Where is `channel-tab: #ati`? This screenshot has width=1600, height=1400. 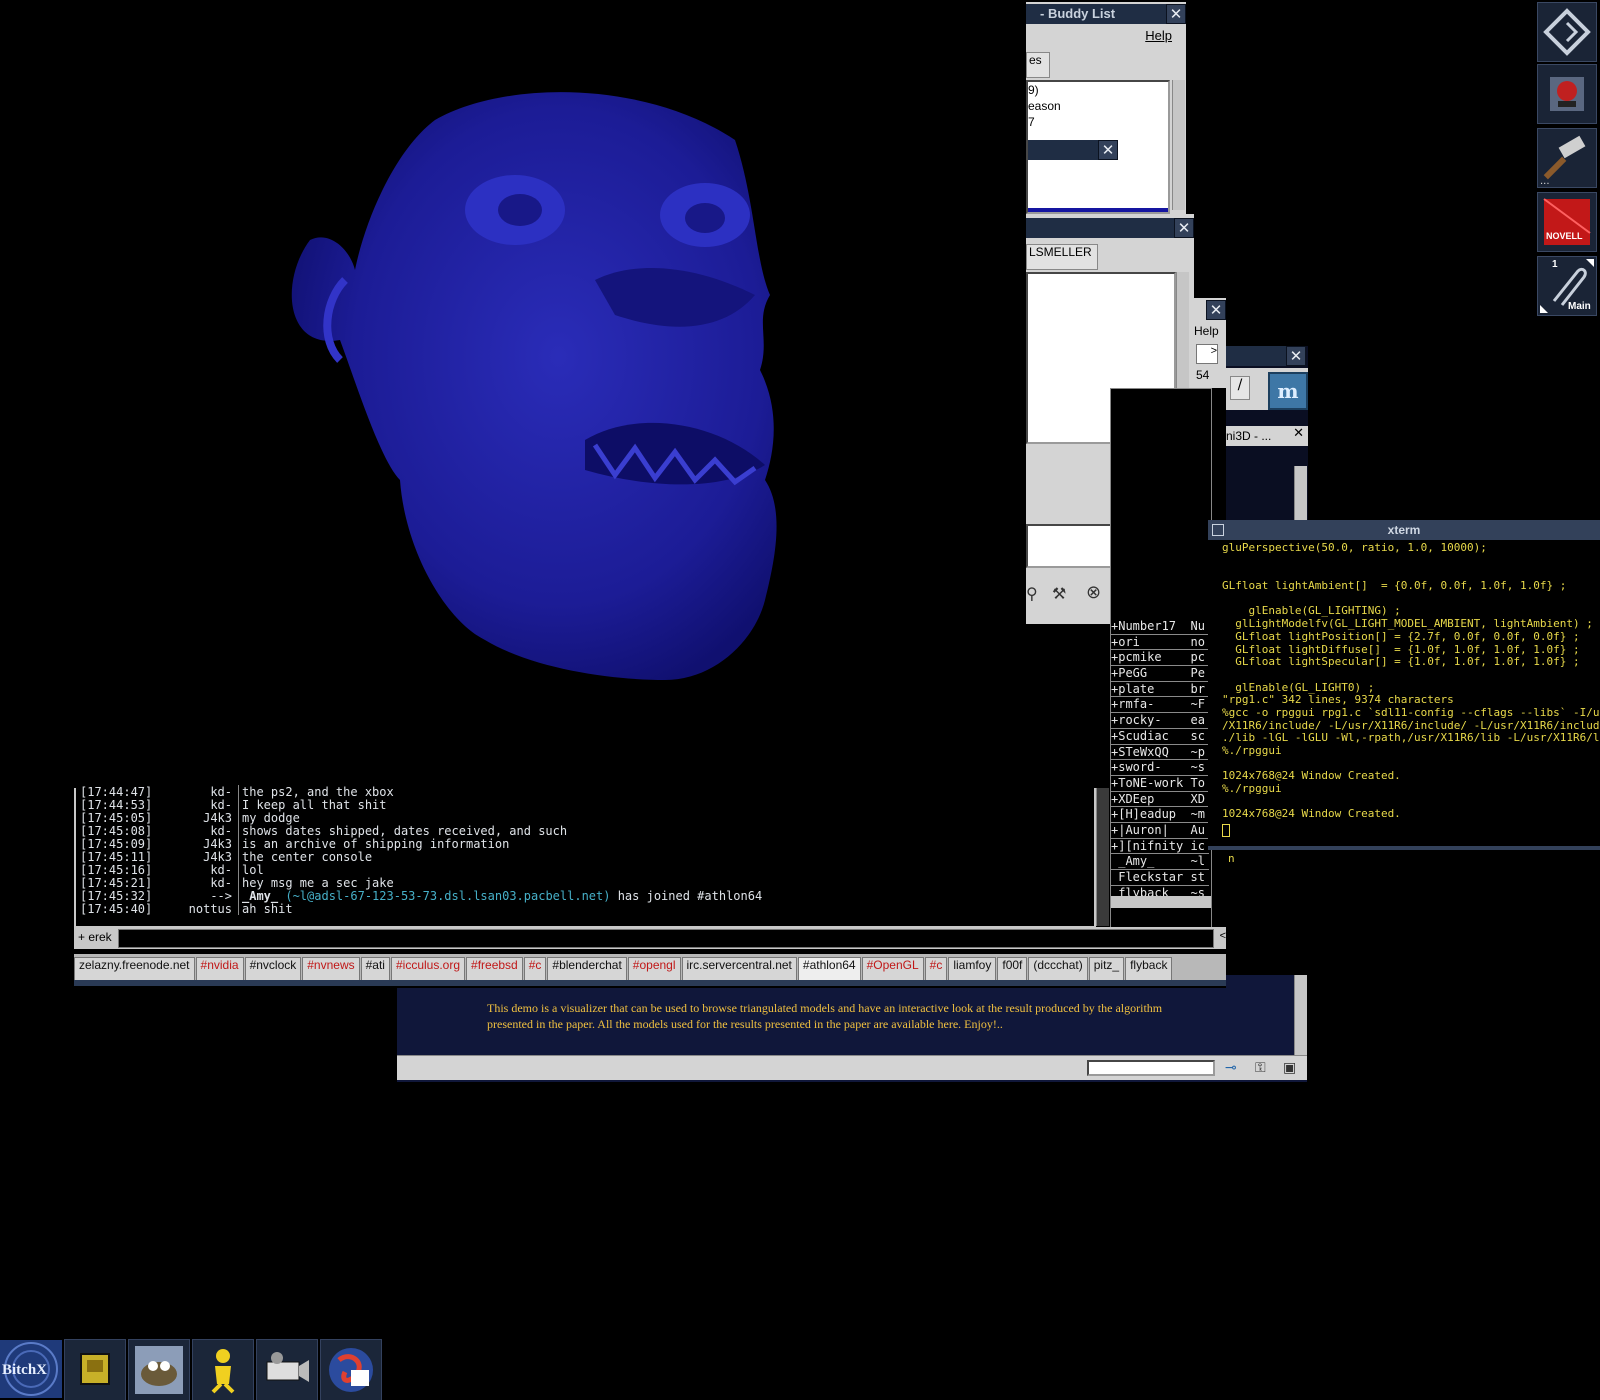 channel-tab: #ati is located at coordinates (375, 968).